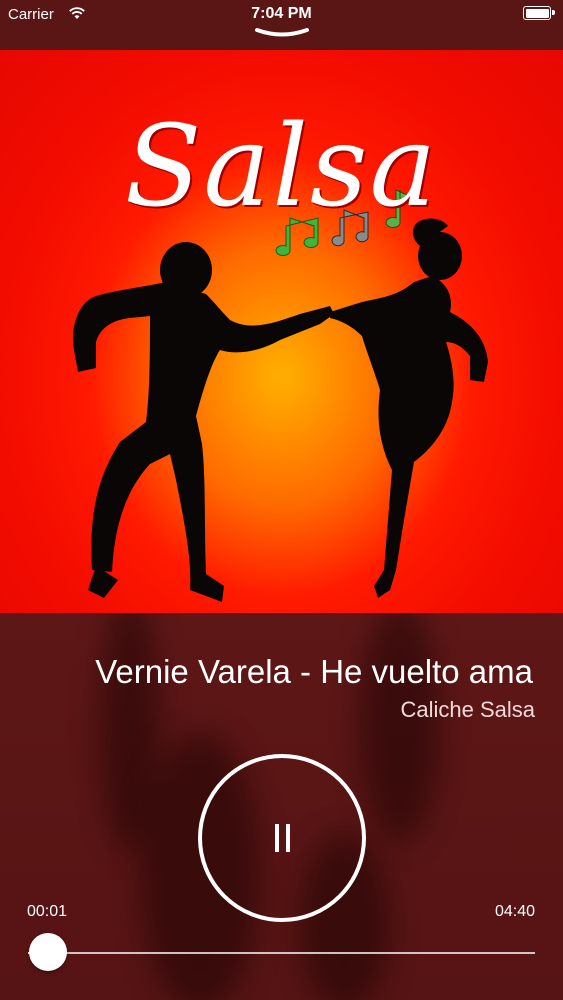 This screenshot has width=563, height=1000. What do you see at coordinates (314, 671) in the screenshot?
I see `track-title: Vernie Varela - He vuelto ama` at bounding box center [314, 671].